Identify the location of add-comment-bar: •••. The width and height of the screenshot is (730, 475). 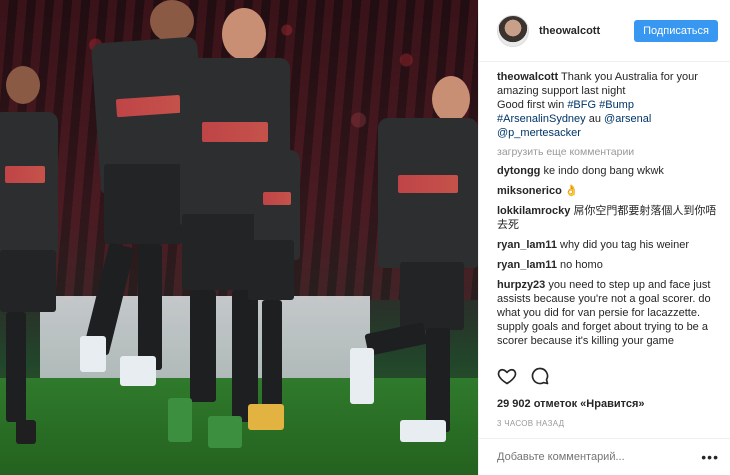
(604, 456).